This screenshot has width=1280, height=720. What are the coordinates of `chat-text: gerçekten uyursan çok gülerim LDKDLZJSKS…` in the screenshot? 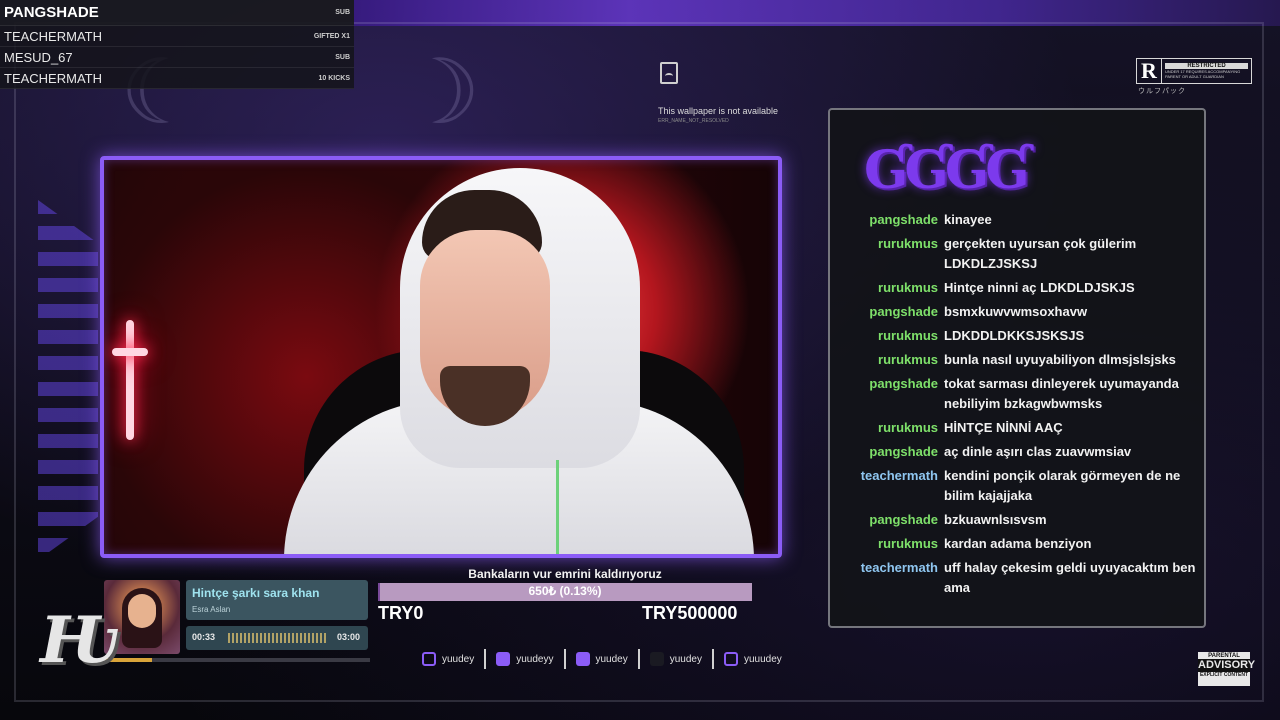 It's located at (1040, 253).